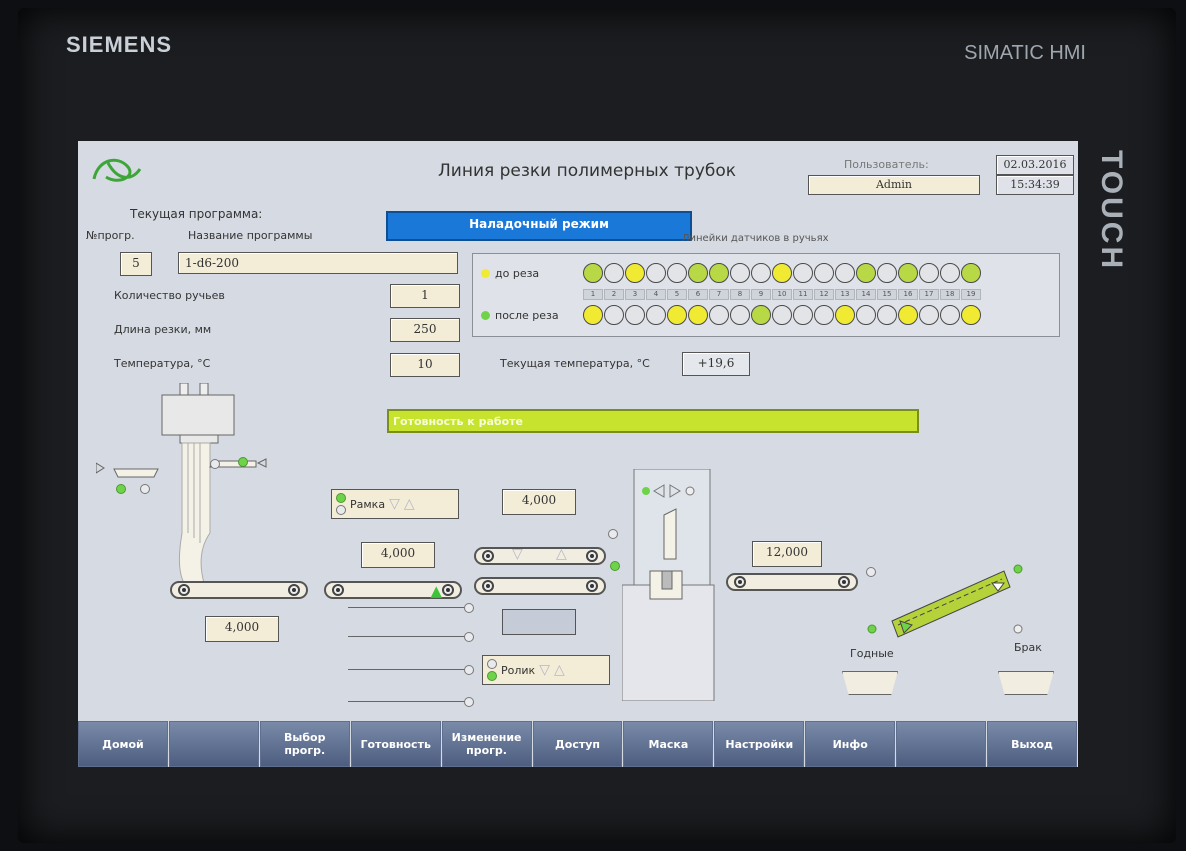 Image resolution: width=1186 pixels, height=851 pixels. Describe the element at coordinates (886, 164) in the screenshot. I see `user-label: Пользователь:` at that location.